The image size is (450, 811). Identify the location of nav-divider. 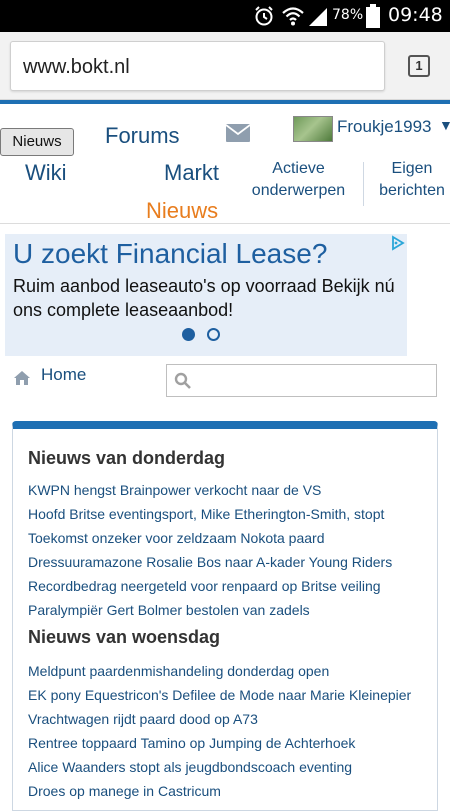
(363, 184).